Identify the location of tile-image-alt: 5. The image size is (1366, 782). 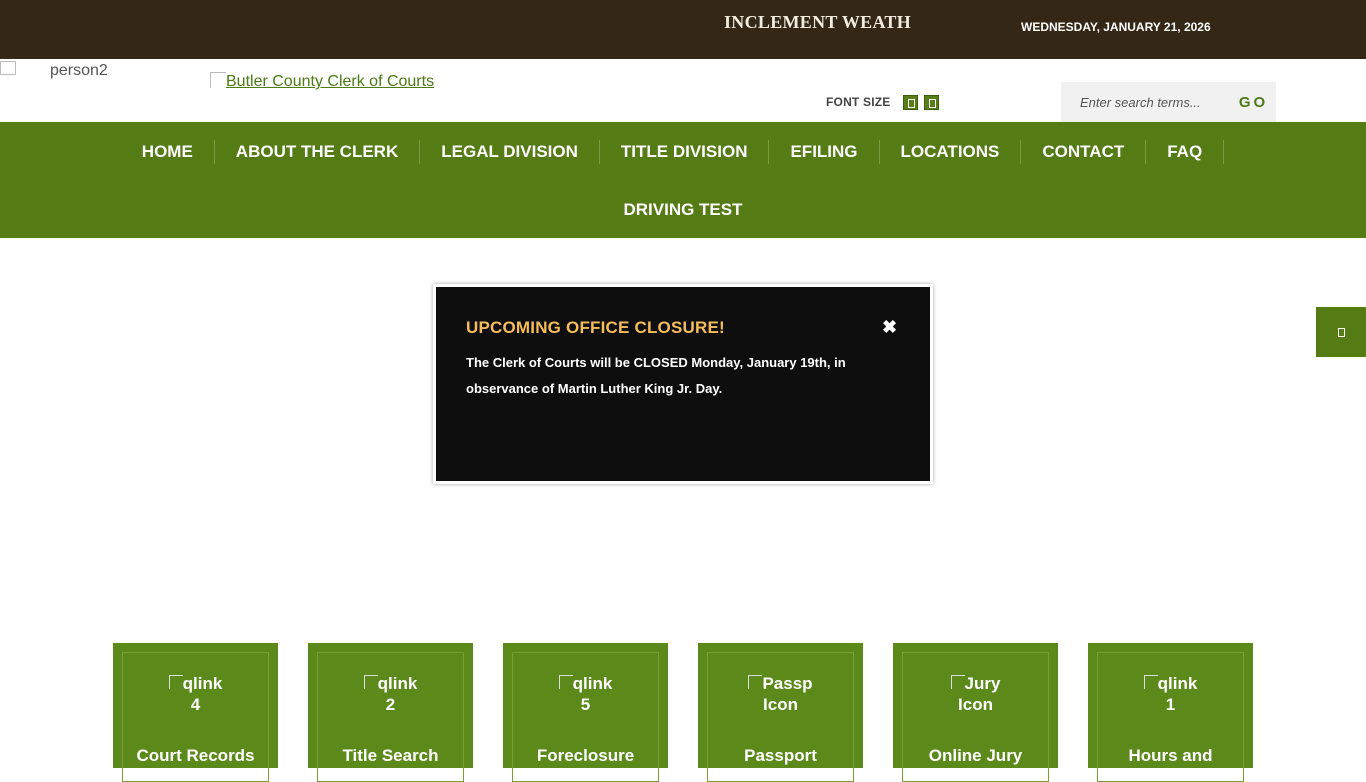
(585, 704).